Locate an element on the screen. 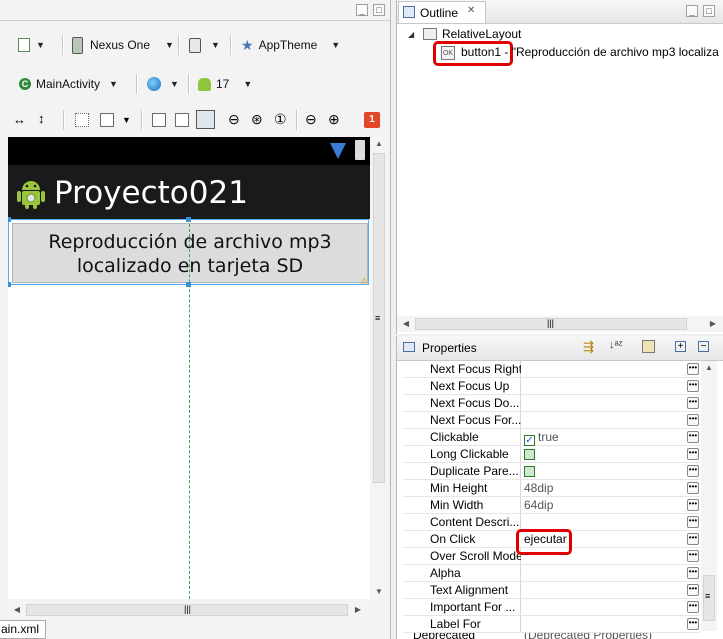 Image resolution: width=723 pixels, height=639 pixels. filter-icon is located at coordinates (648, 346).